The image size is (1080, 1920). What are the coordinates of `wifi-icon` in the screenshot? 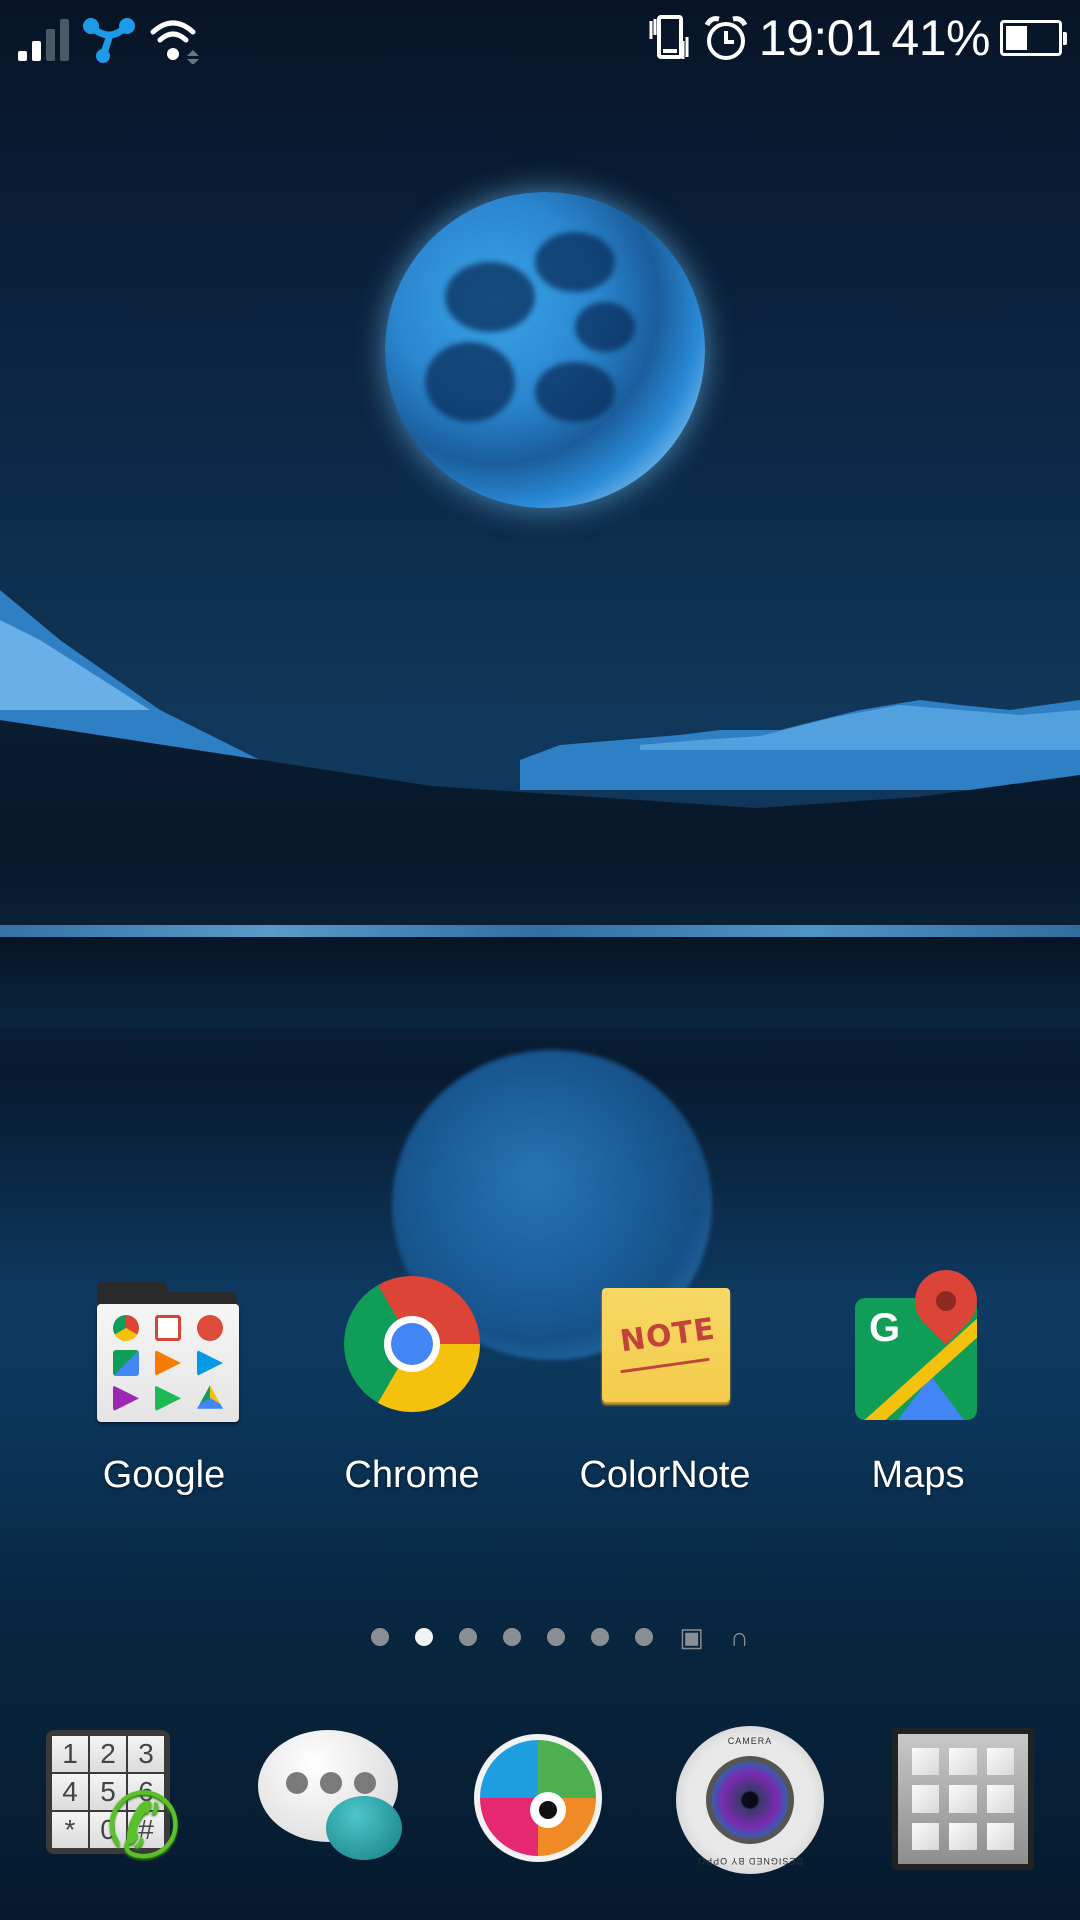 It's located at (174, 42).